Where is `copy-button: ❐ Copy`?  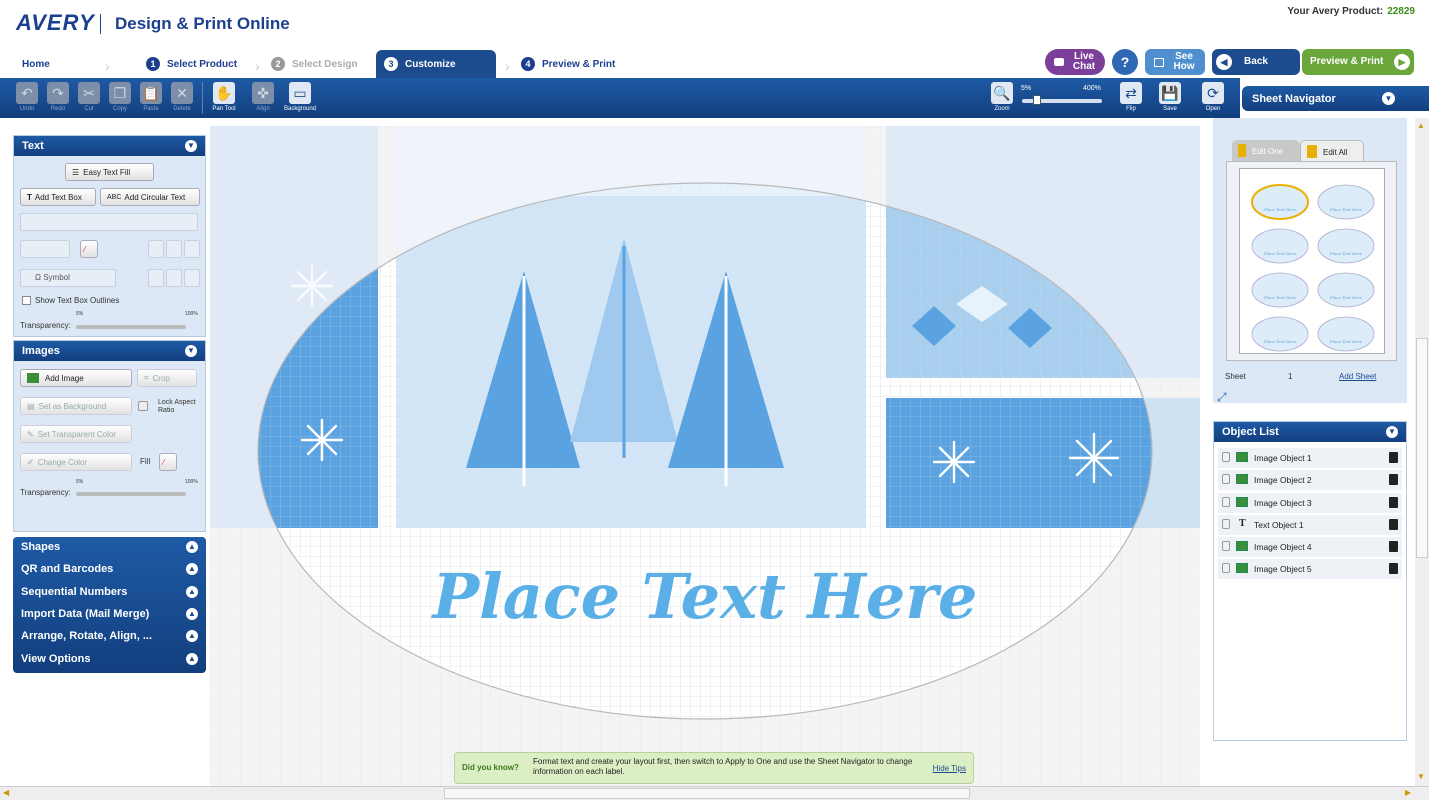
copy-button: ❐ Copy is located at coordinates (120, 99).